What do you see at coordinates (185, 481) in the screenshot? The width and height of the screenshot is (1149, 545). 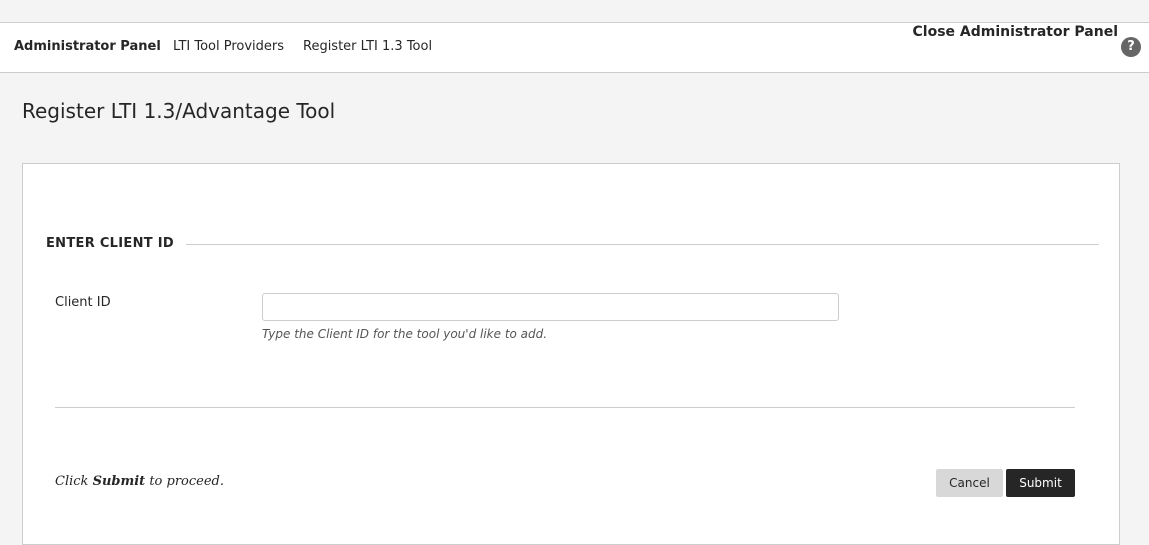 I see `submit-hint-suffix: to proceed.` at bounding box center [185, 481].